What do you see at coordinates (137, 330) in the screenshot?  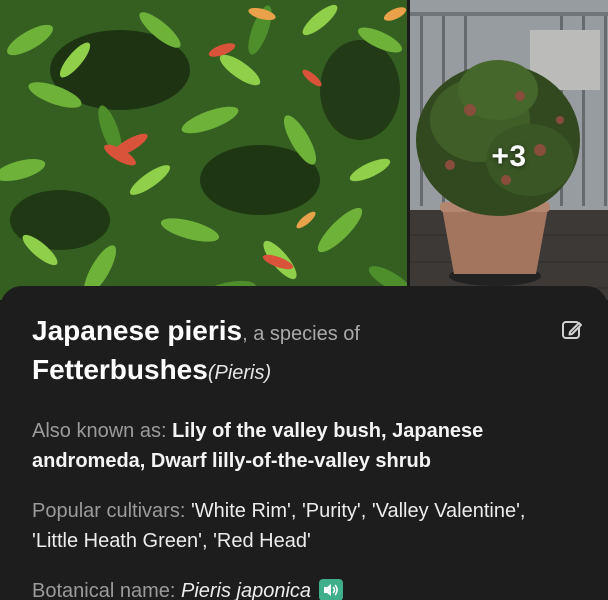 I see `common-name: Japanese pieris` at bounding box center [137, 330].